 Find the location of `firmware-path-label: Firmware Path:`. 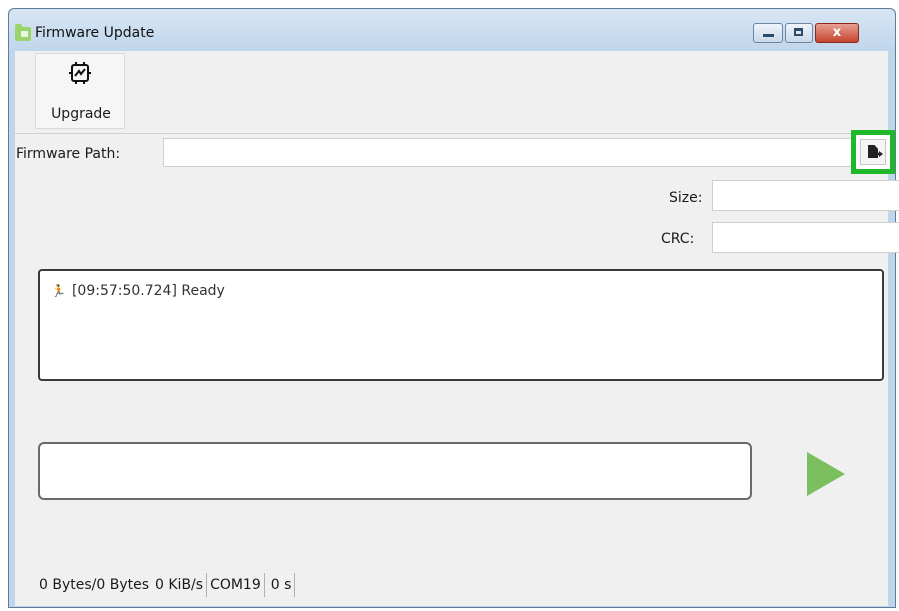

firmware-path-label: Firmware Path: is located at coordinates (68, 154).